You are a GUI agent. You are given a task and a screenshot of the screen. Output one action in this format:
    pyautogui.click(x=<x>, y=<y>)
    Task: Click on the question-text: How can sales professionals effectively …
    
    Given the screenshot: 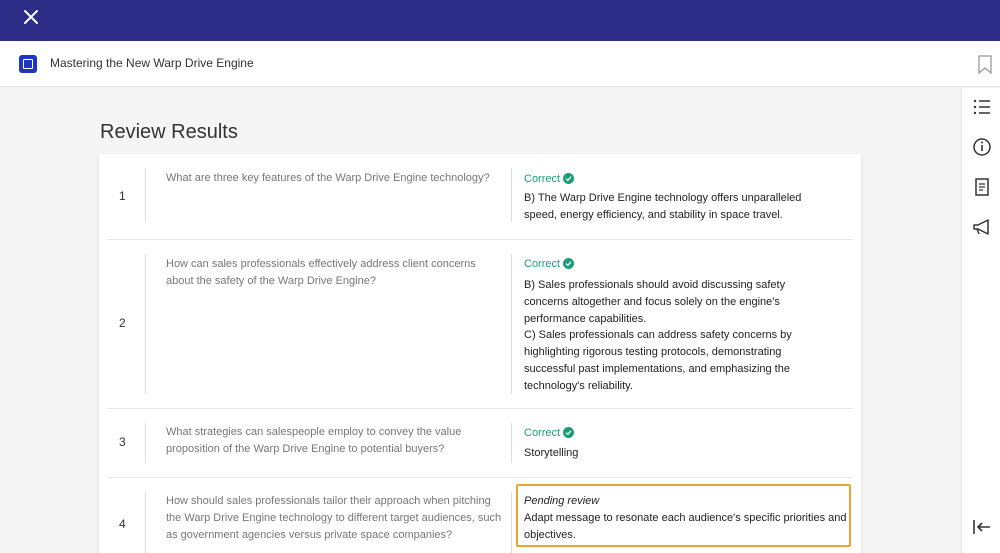 What is the action you would take?
    pyautogui.click(x=321, y=272)
    